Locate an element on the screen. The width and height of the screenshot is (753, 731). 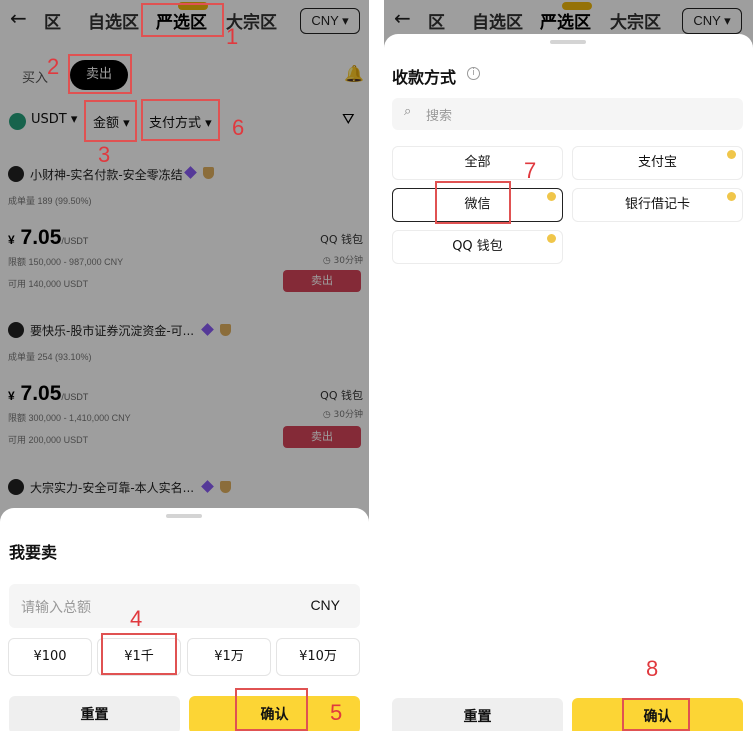
annotation-number: 8 is located at coordinates (652, 668).